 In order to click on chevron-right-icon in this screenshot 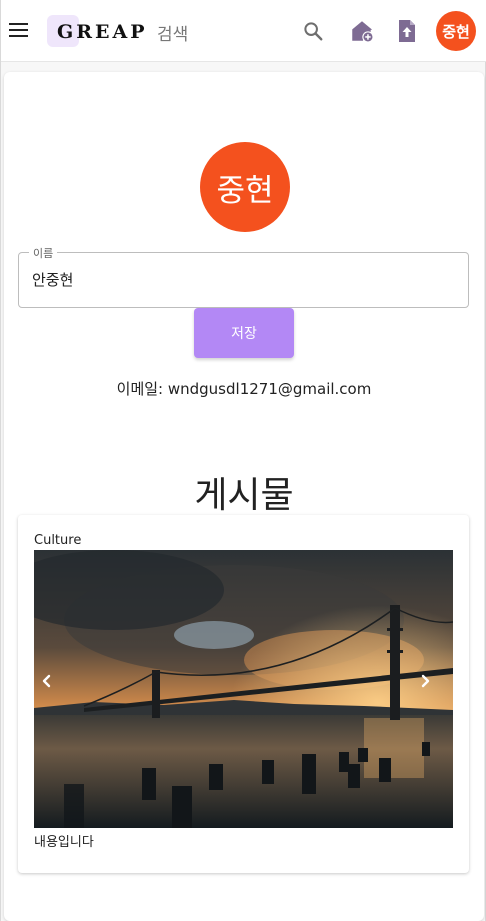, I will do `click(425, 681)`.